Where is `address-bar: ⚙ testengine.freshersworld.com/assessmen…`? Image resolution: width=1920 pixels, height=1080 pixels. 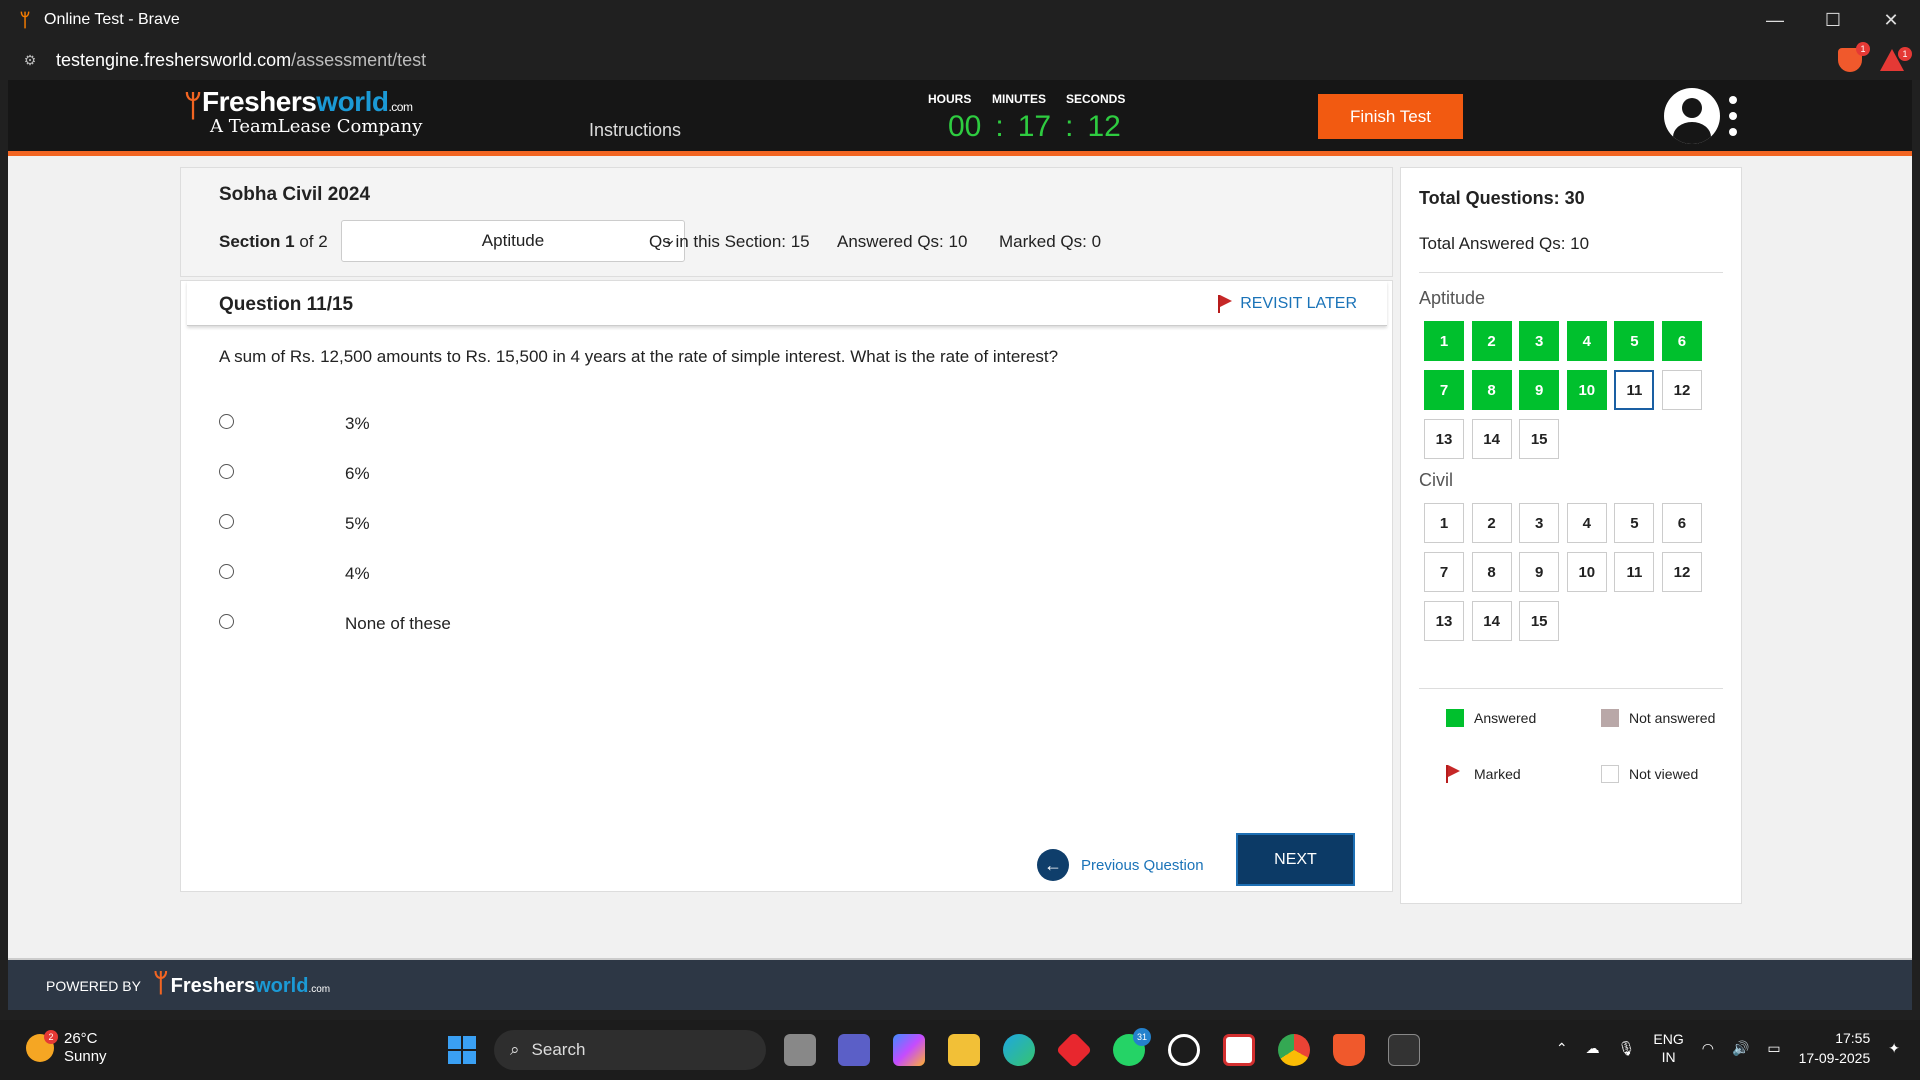
address-bar: ⚙ testengine.freshersworld.com/assessmen… is located at coordinates (960, 60).